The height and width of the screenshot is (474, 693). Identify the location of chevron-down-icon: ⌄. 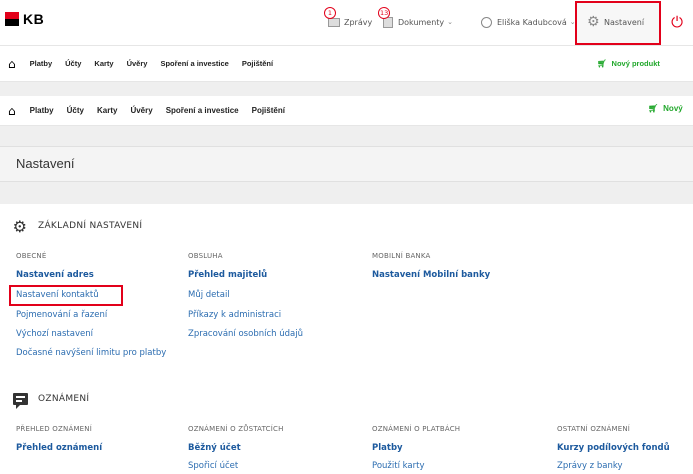
(450, 22).